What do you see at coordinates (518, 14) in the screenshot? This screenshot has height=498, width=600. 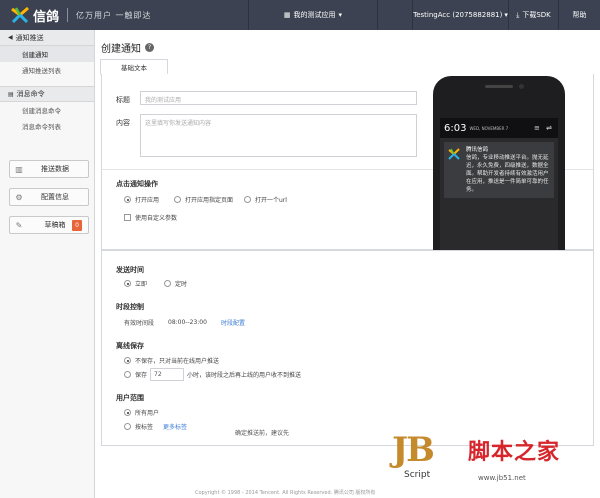 I see `download-icon: ⤓` at bounding box center [518, 14].